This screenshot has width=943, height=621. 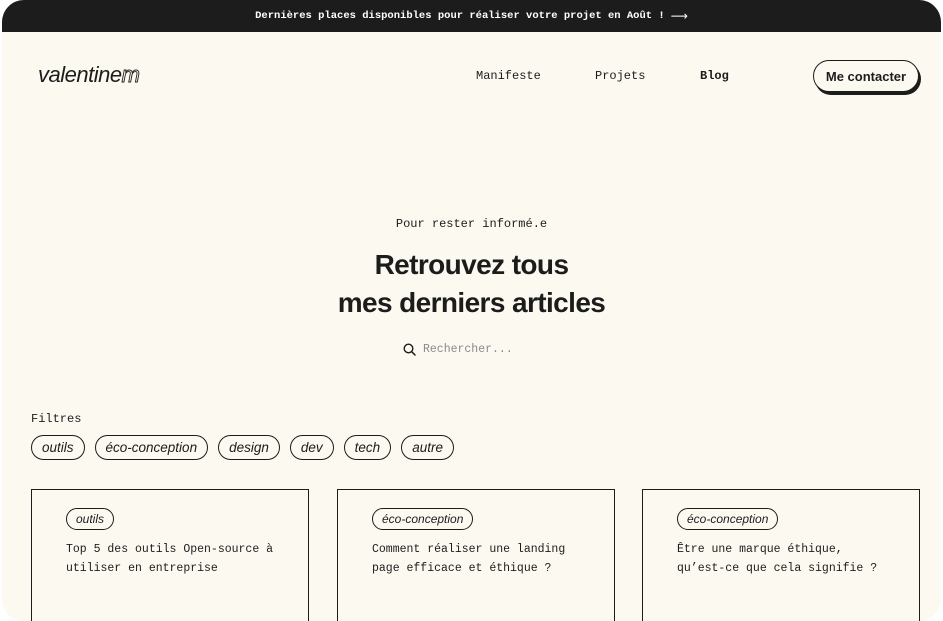 I want to click on filter-chip-autre: autre, so click(x=427, y=447).